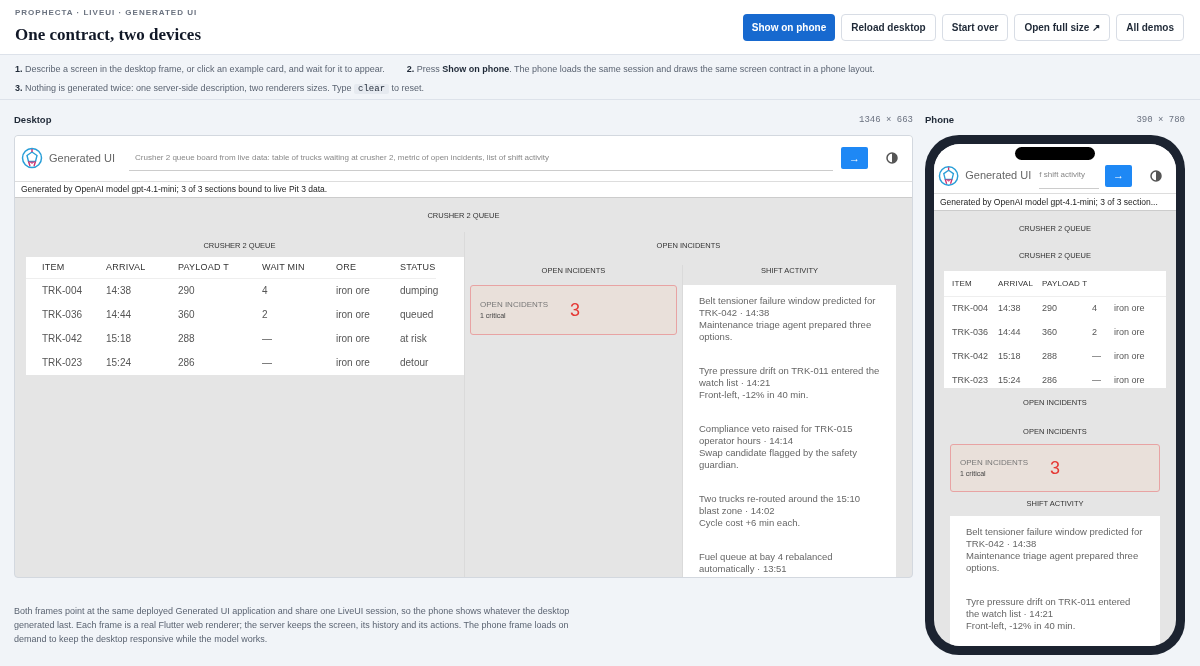 The height and width of the screenshot is (666, 1200). What do you see at coordinates (220, 88) in the screenshot?
I see `instruction-step: 3. Nothing is generated twice: one server-side description, two renderers sizes. Type clear to reset.` at bounding box center [220, 88].